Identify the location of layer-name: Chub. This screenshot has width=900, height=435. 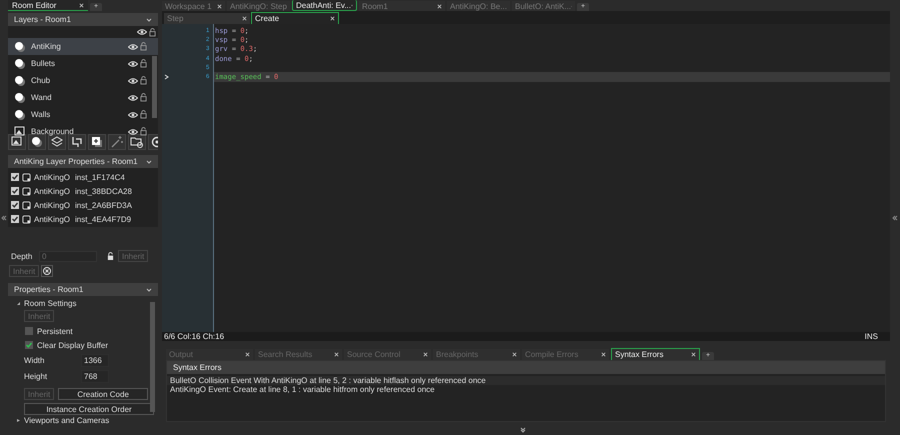
(41, 80).